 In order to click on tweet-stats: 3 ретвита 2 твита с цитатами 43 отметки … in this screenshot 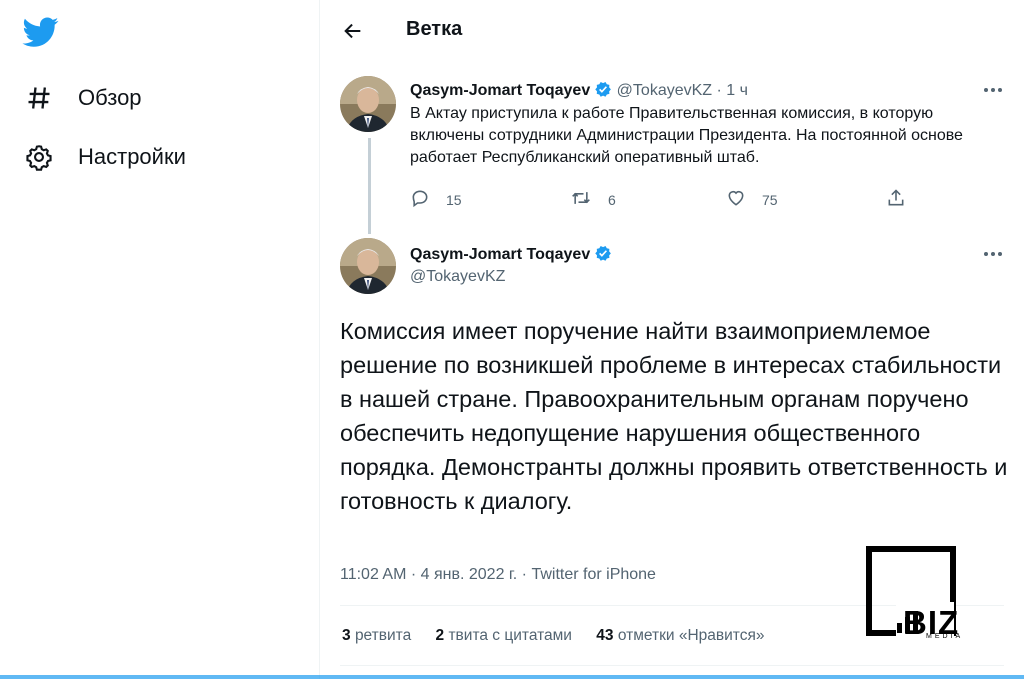, I will do `click(553, 636)`.